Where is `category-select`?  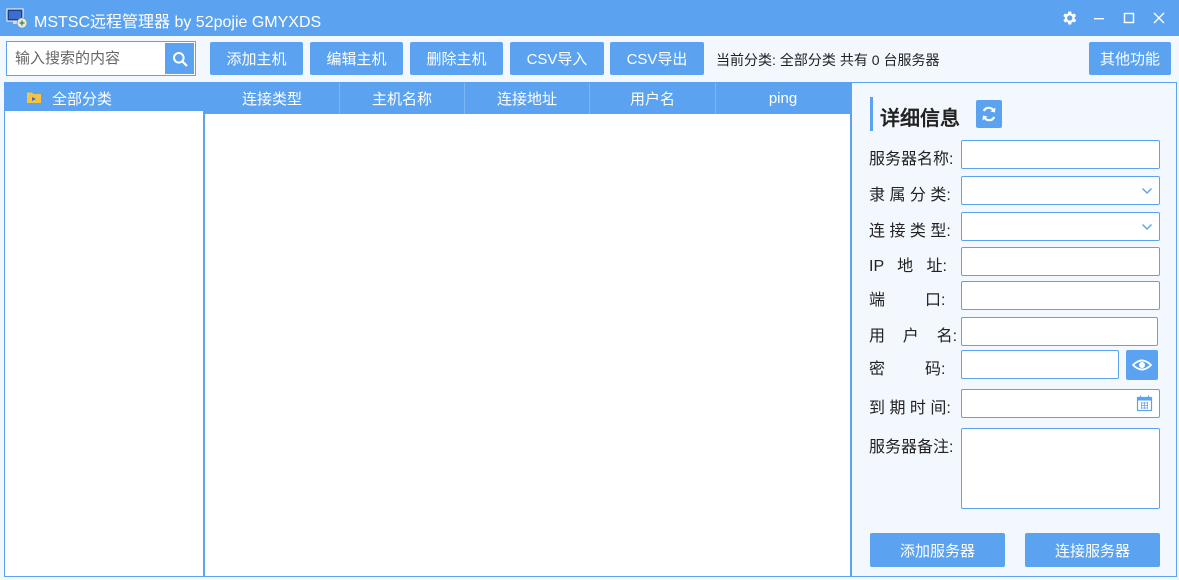 category-select is located at coordinates (1060, 190).